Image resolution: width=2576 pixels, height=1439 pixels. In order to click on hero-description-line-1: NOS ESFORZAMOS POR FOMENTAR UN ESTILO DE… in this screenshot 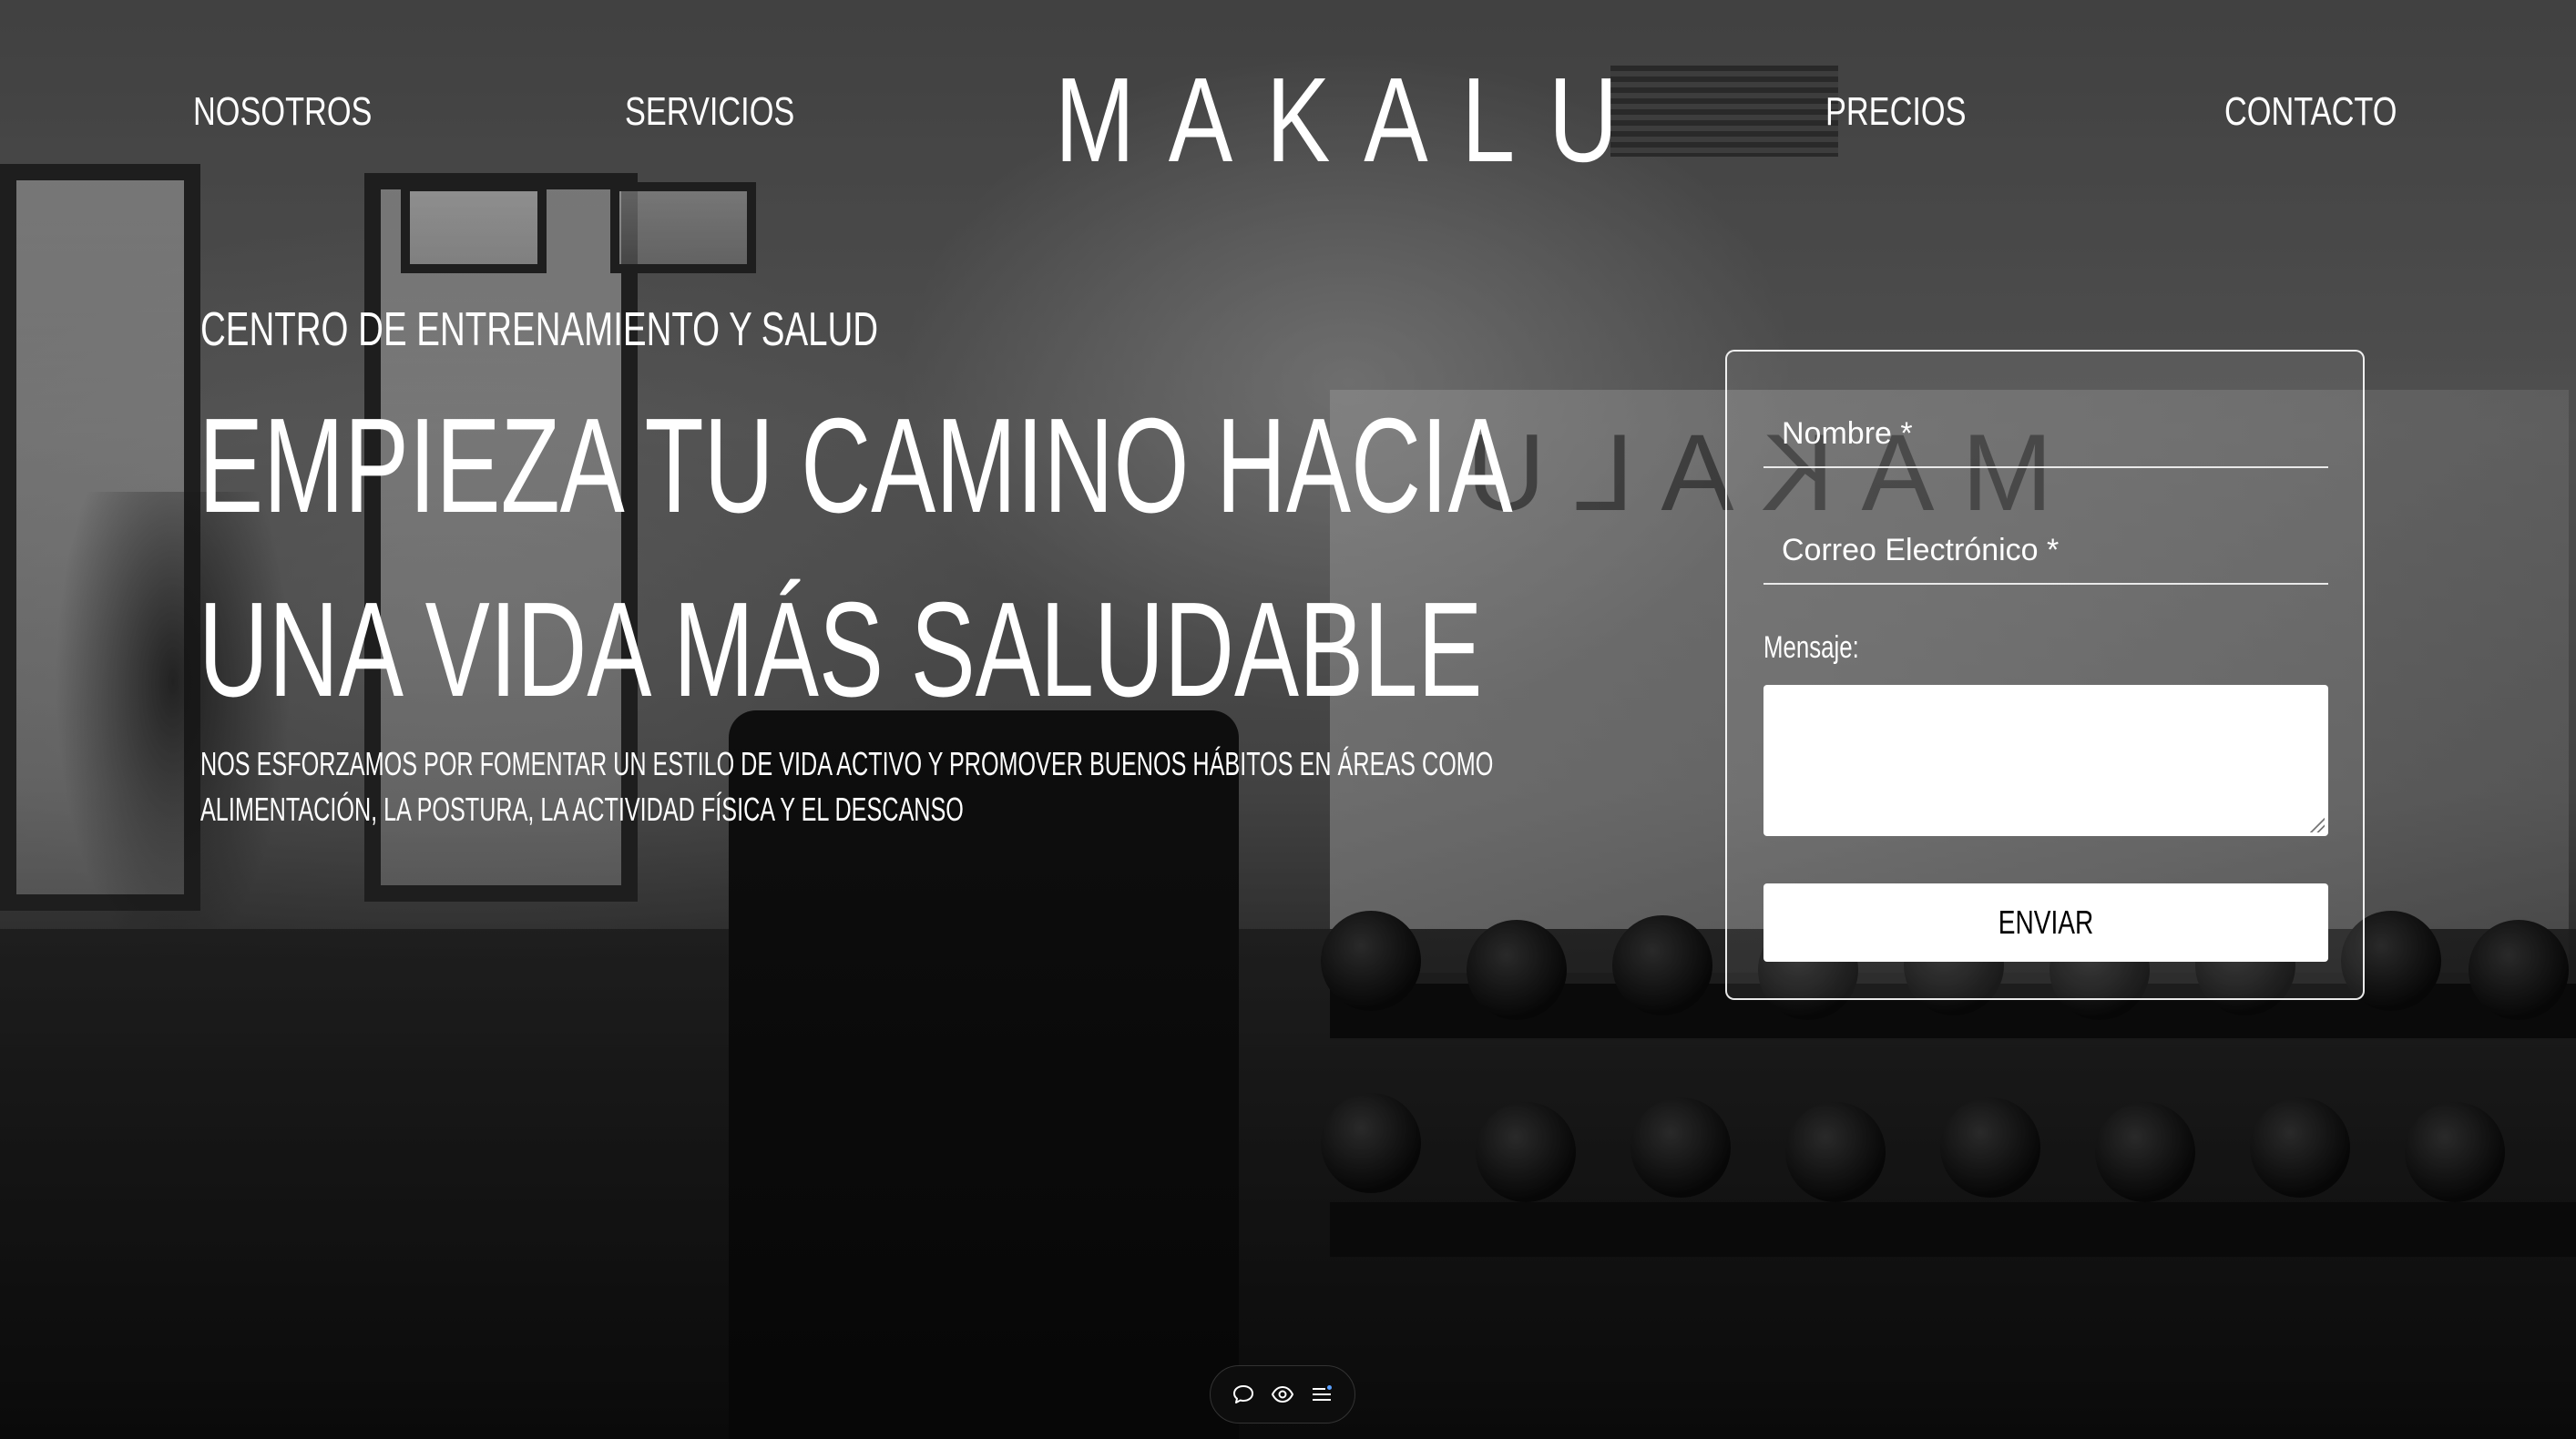, I will do `click(847, 763)`.